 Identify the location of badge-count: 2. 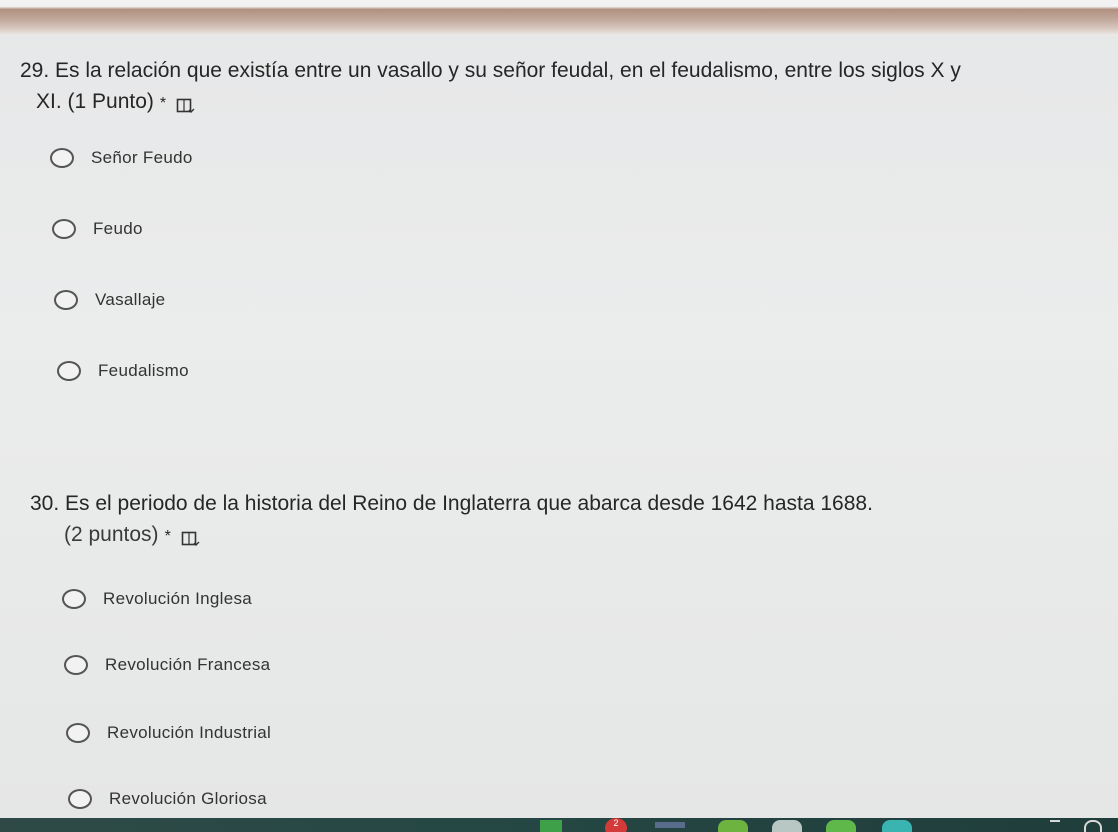
(616, 823).